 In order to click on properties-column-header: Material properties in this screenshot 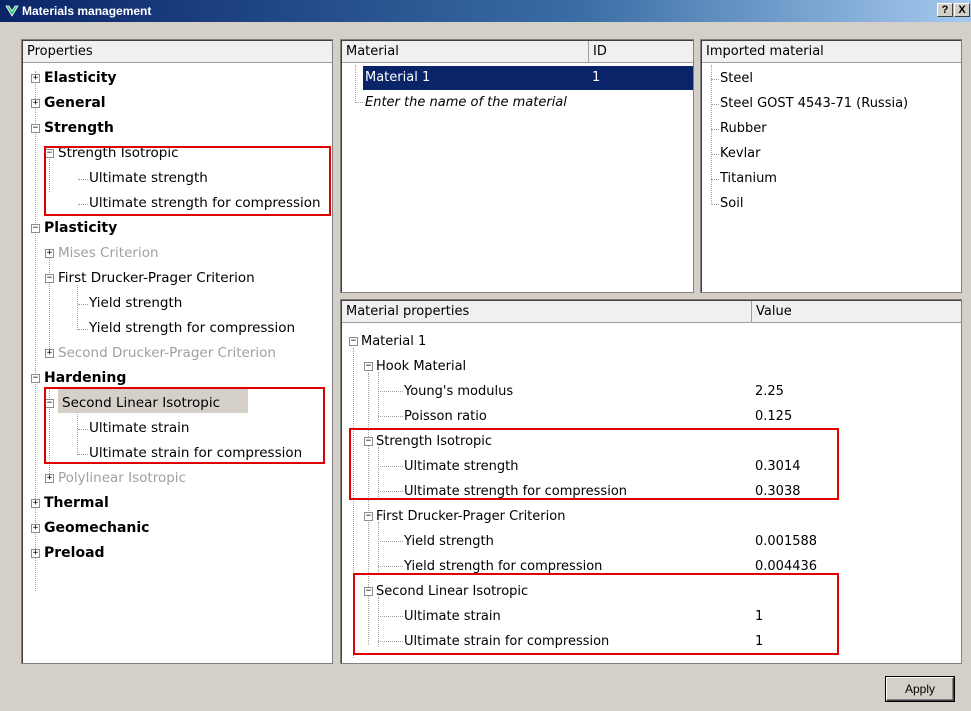, I will do `click(547, 312)`.